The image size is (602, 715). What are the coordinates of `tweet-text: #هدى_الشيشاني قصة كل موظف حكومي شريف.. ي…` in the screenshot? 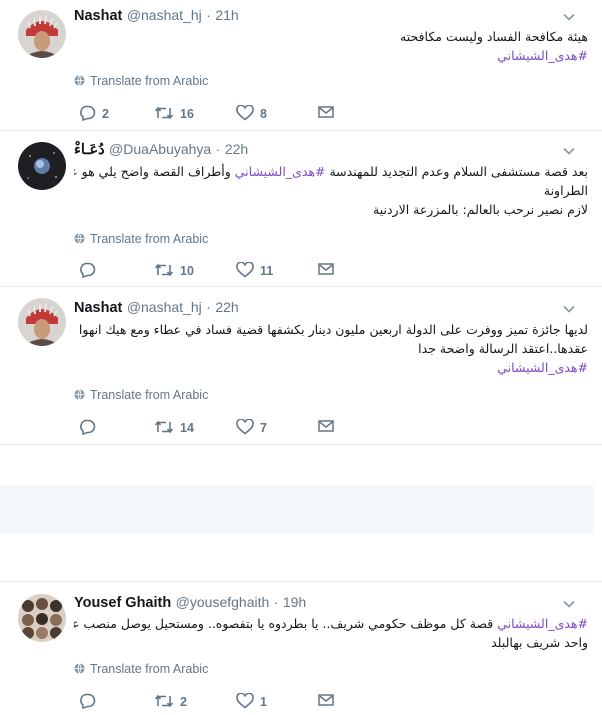 It's located at (331, 633).